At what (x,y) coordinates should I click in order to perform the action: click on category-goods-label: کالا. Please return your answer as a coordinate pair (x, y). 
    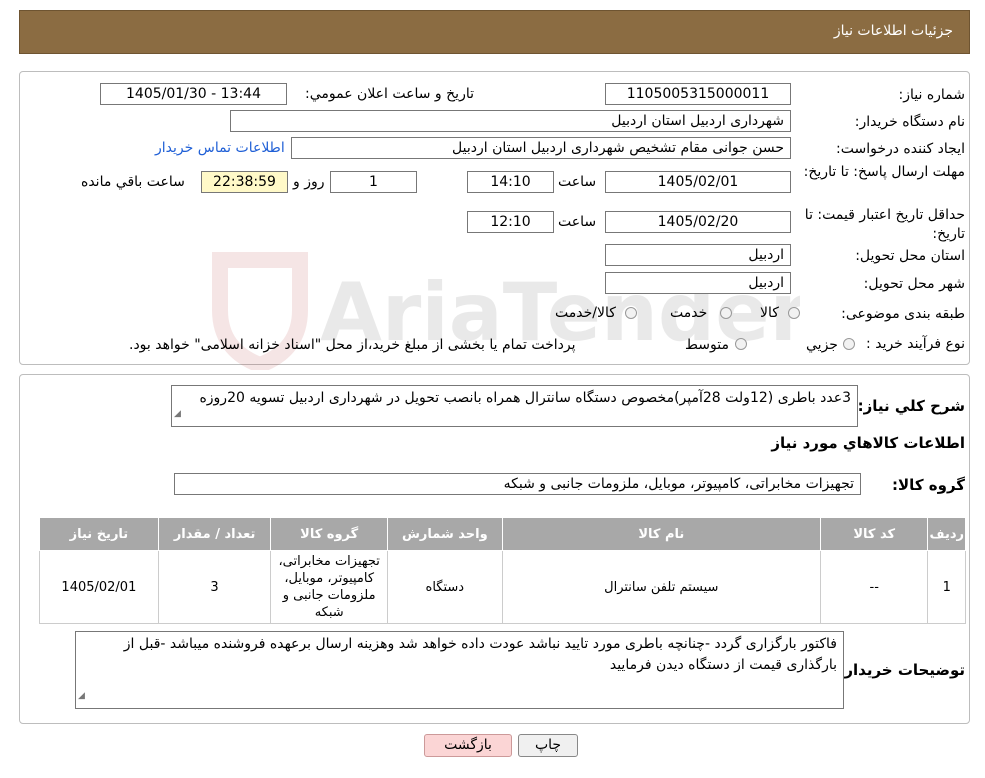
    Looking at the image, I should click on (769, 313).